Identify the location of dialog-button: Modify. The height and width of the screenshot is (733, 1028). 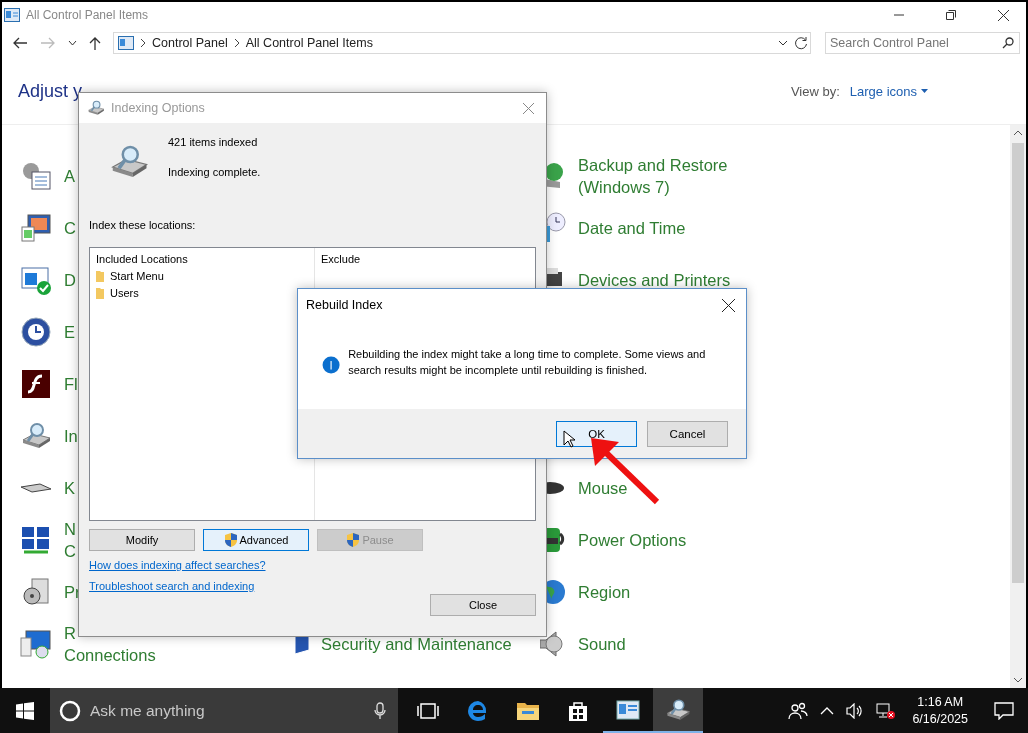
(142, 540).